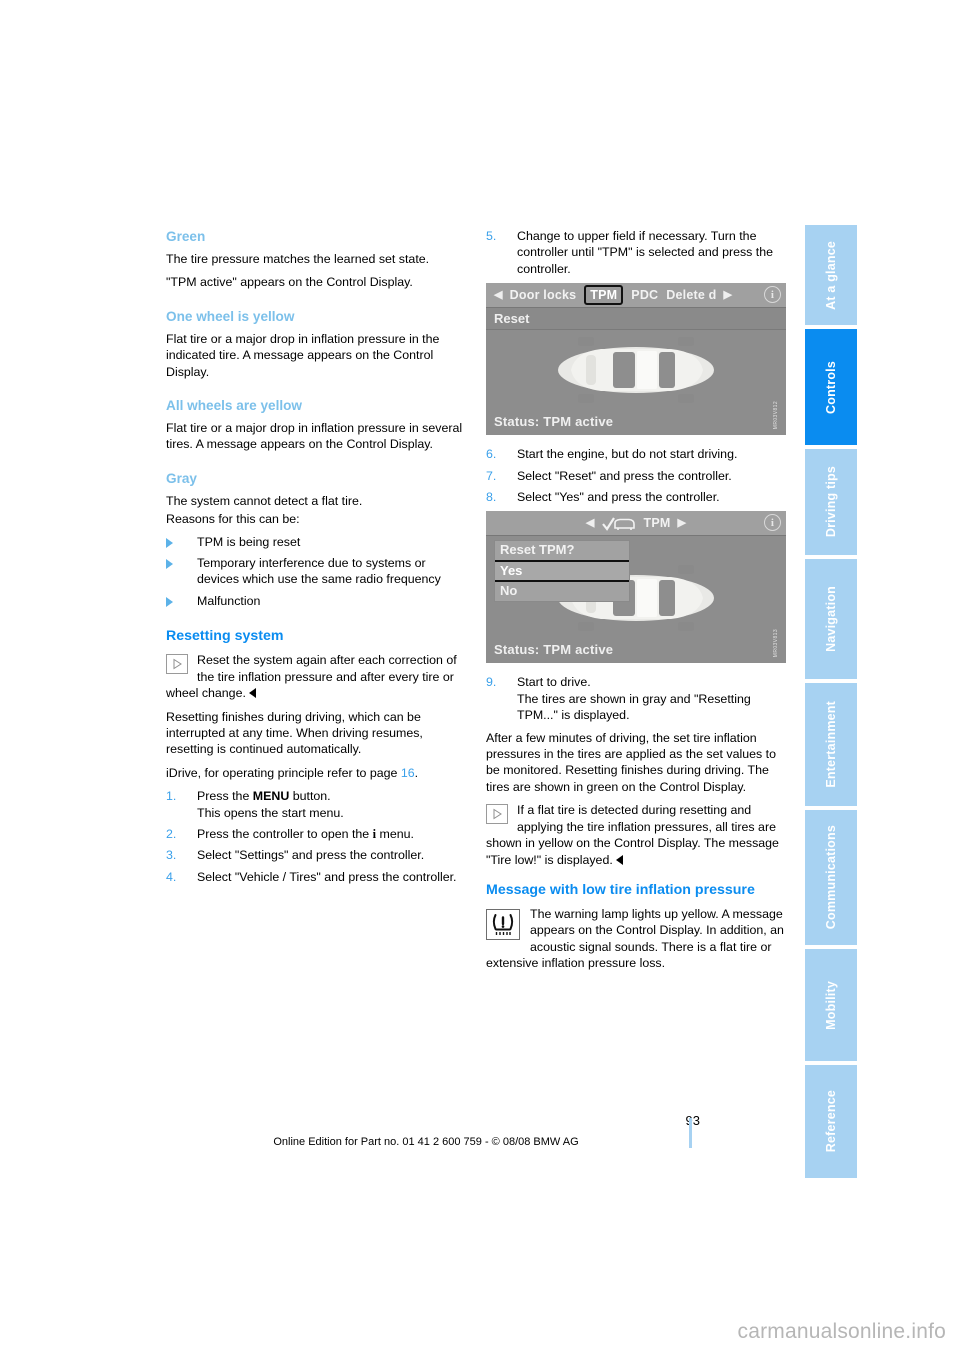 The width and height of the screenshot is (960, 1358). What do you see at coordinates (416, 772) in the screenshot?
I see `idrive-reference-suffix: .` at bounding box center [416, 772].